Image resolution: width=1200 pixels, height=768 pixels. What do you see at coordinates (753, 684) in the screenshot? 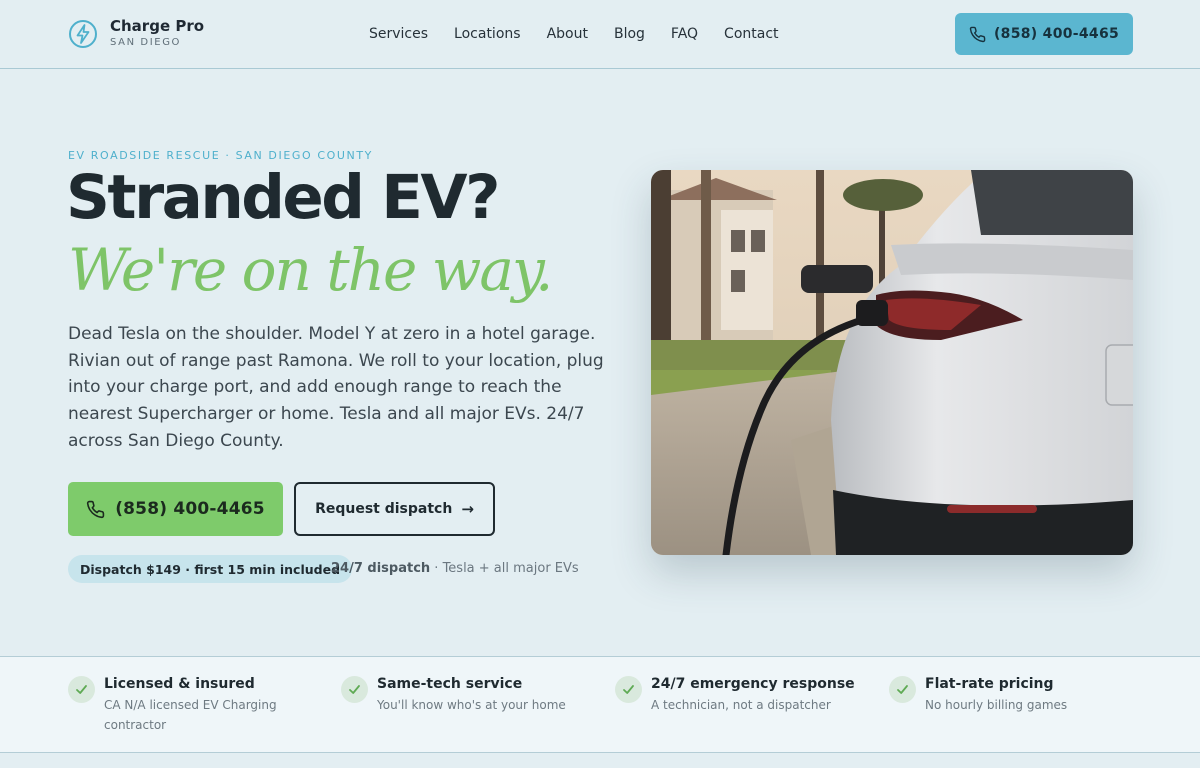
I see `feature-title: 24/7 emergency response` at bounding box center [753, 684].